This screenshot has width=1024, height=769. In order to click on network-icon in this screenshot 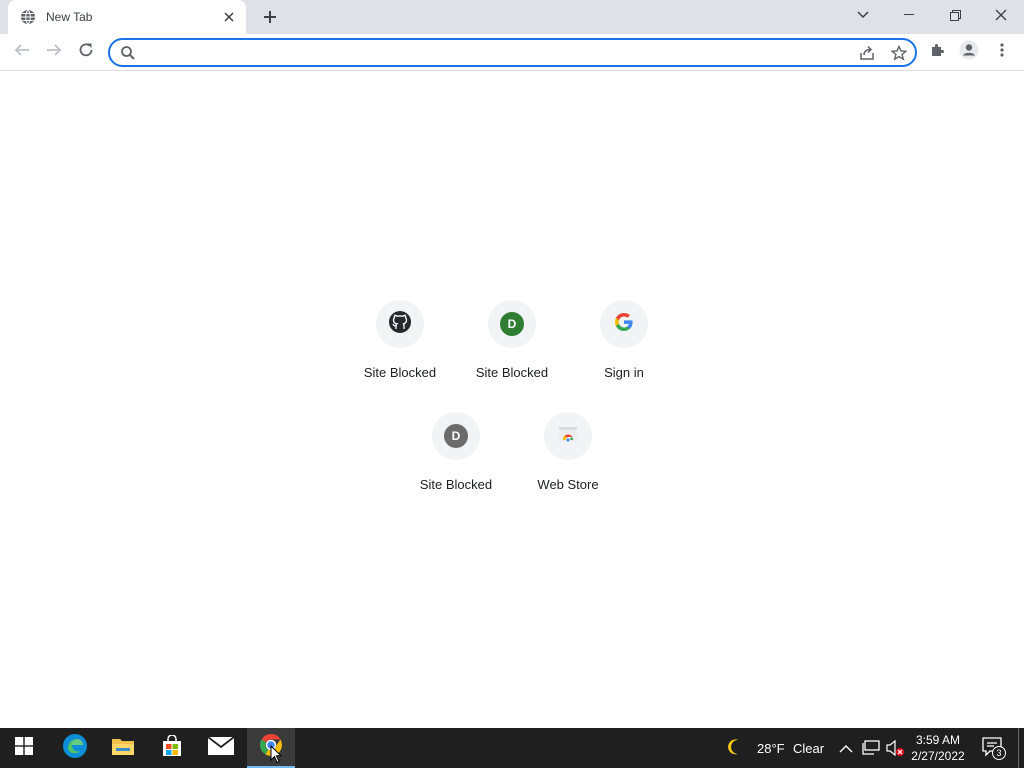, I will do `click(871, 750)`.